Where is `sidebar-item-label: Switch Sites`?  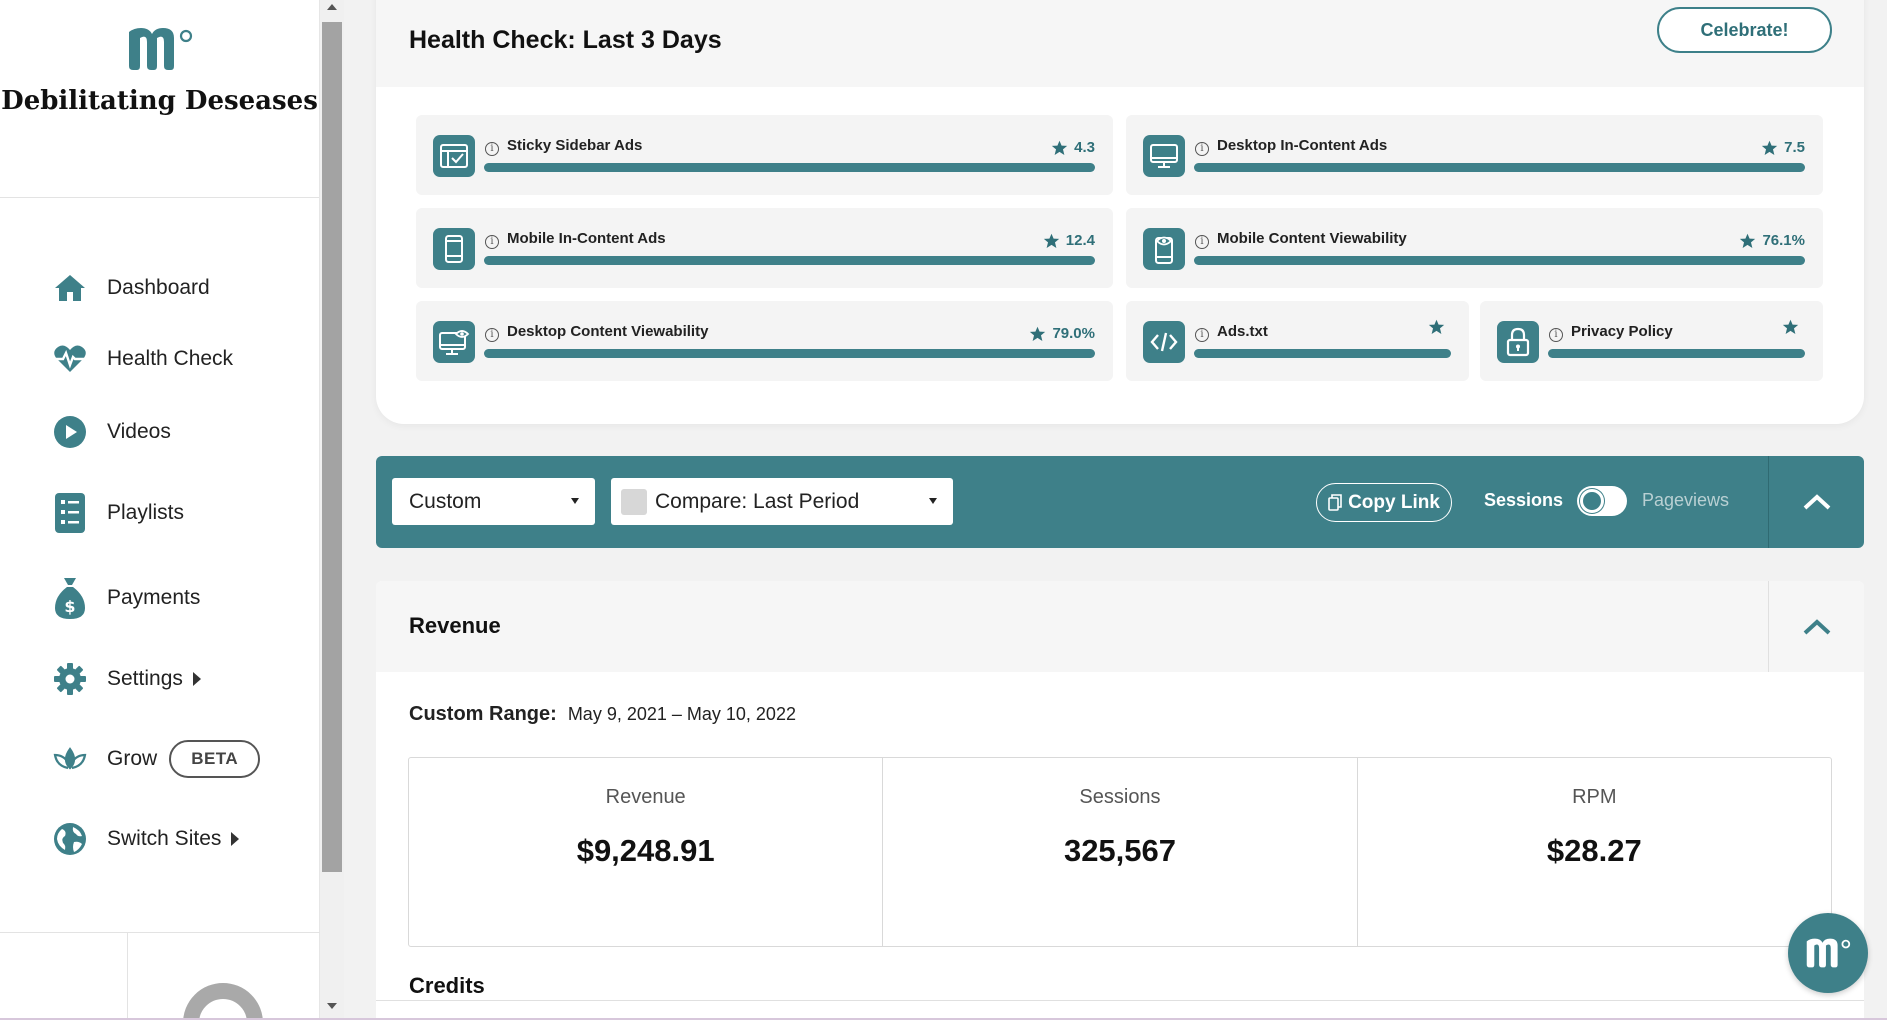 sidebar-item-label: Switch Sites is located at coordinates (164, 838).